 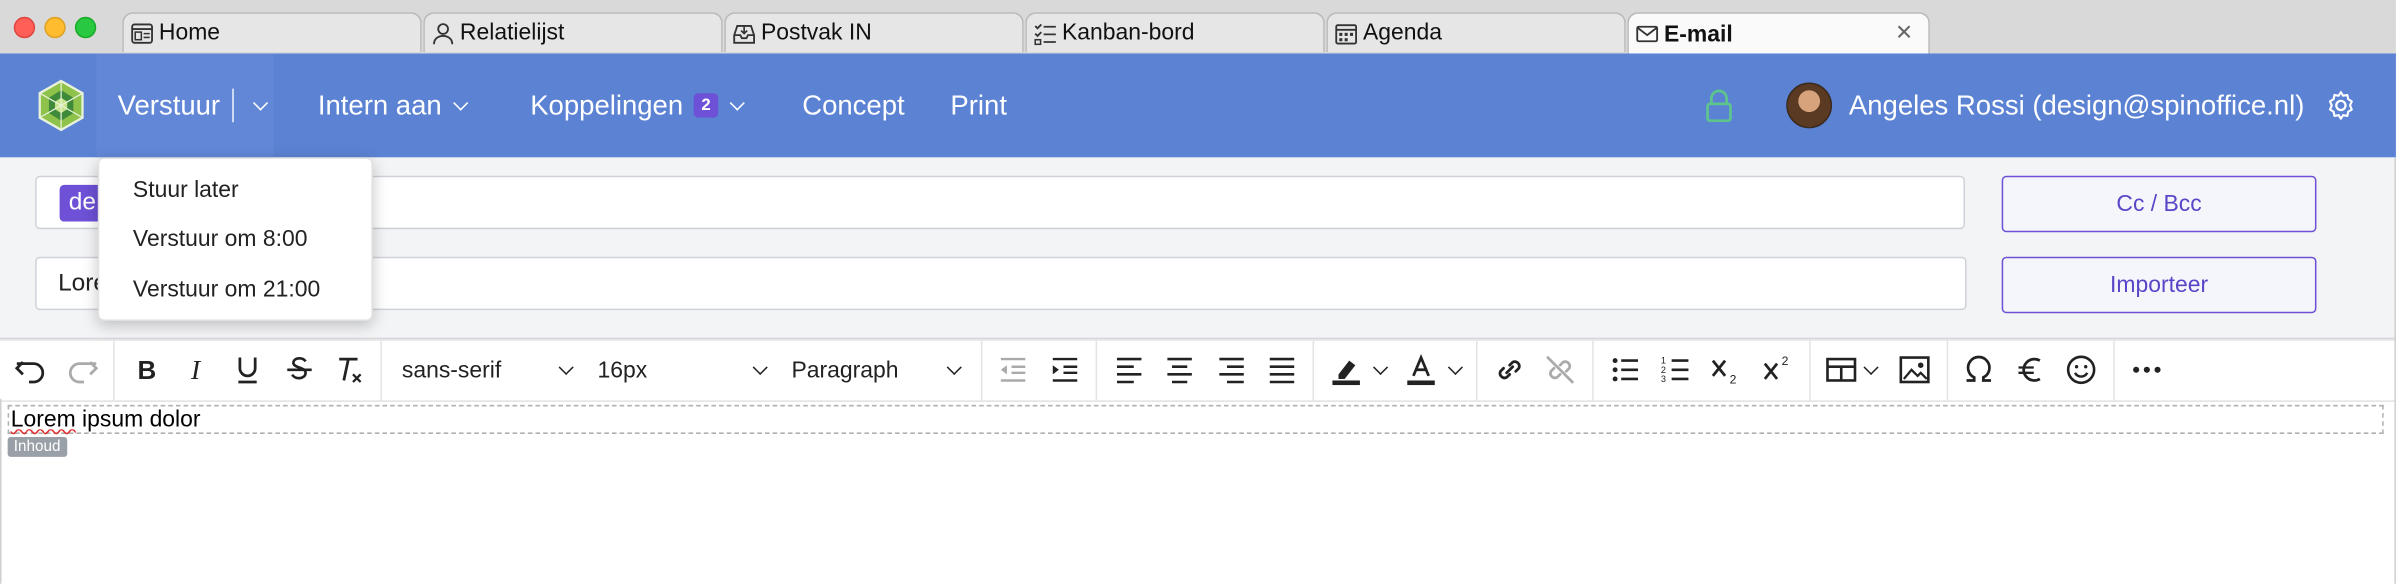 I want to click on font-size-select: 16px, so click(x=687, y=371).